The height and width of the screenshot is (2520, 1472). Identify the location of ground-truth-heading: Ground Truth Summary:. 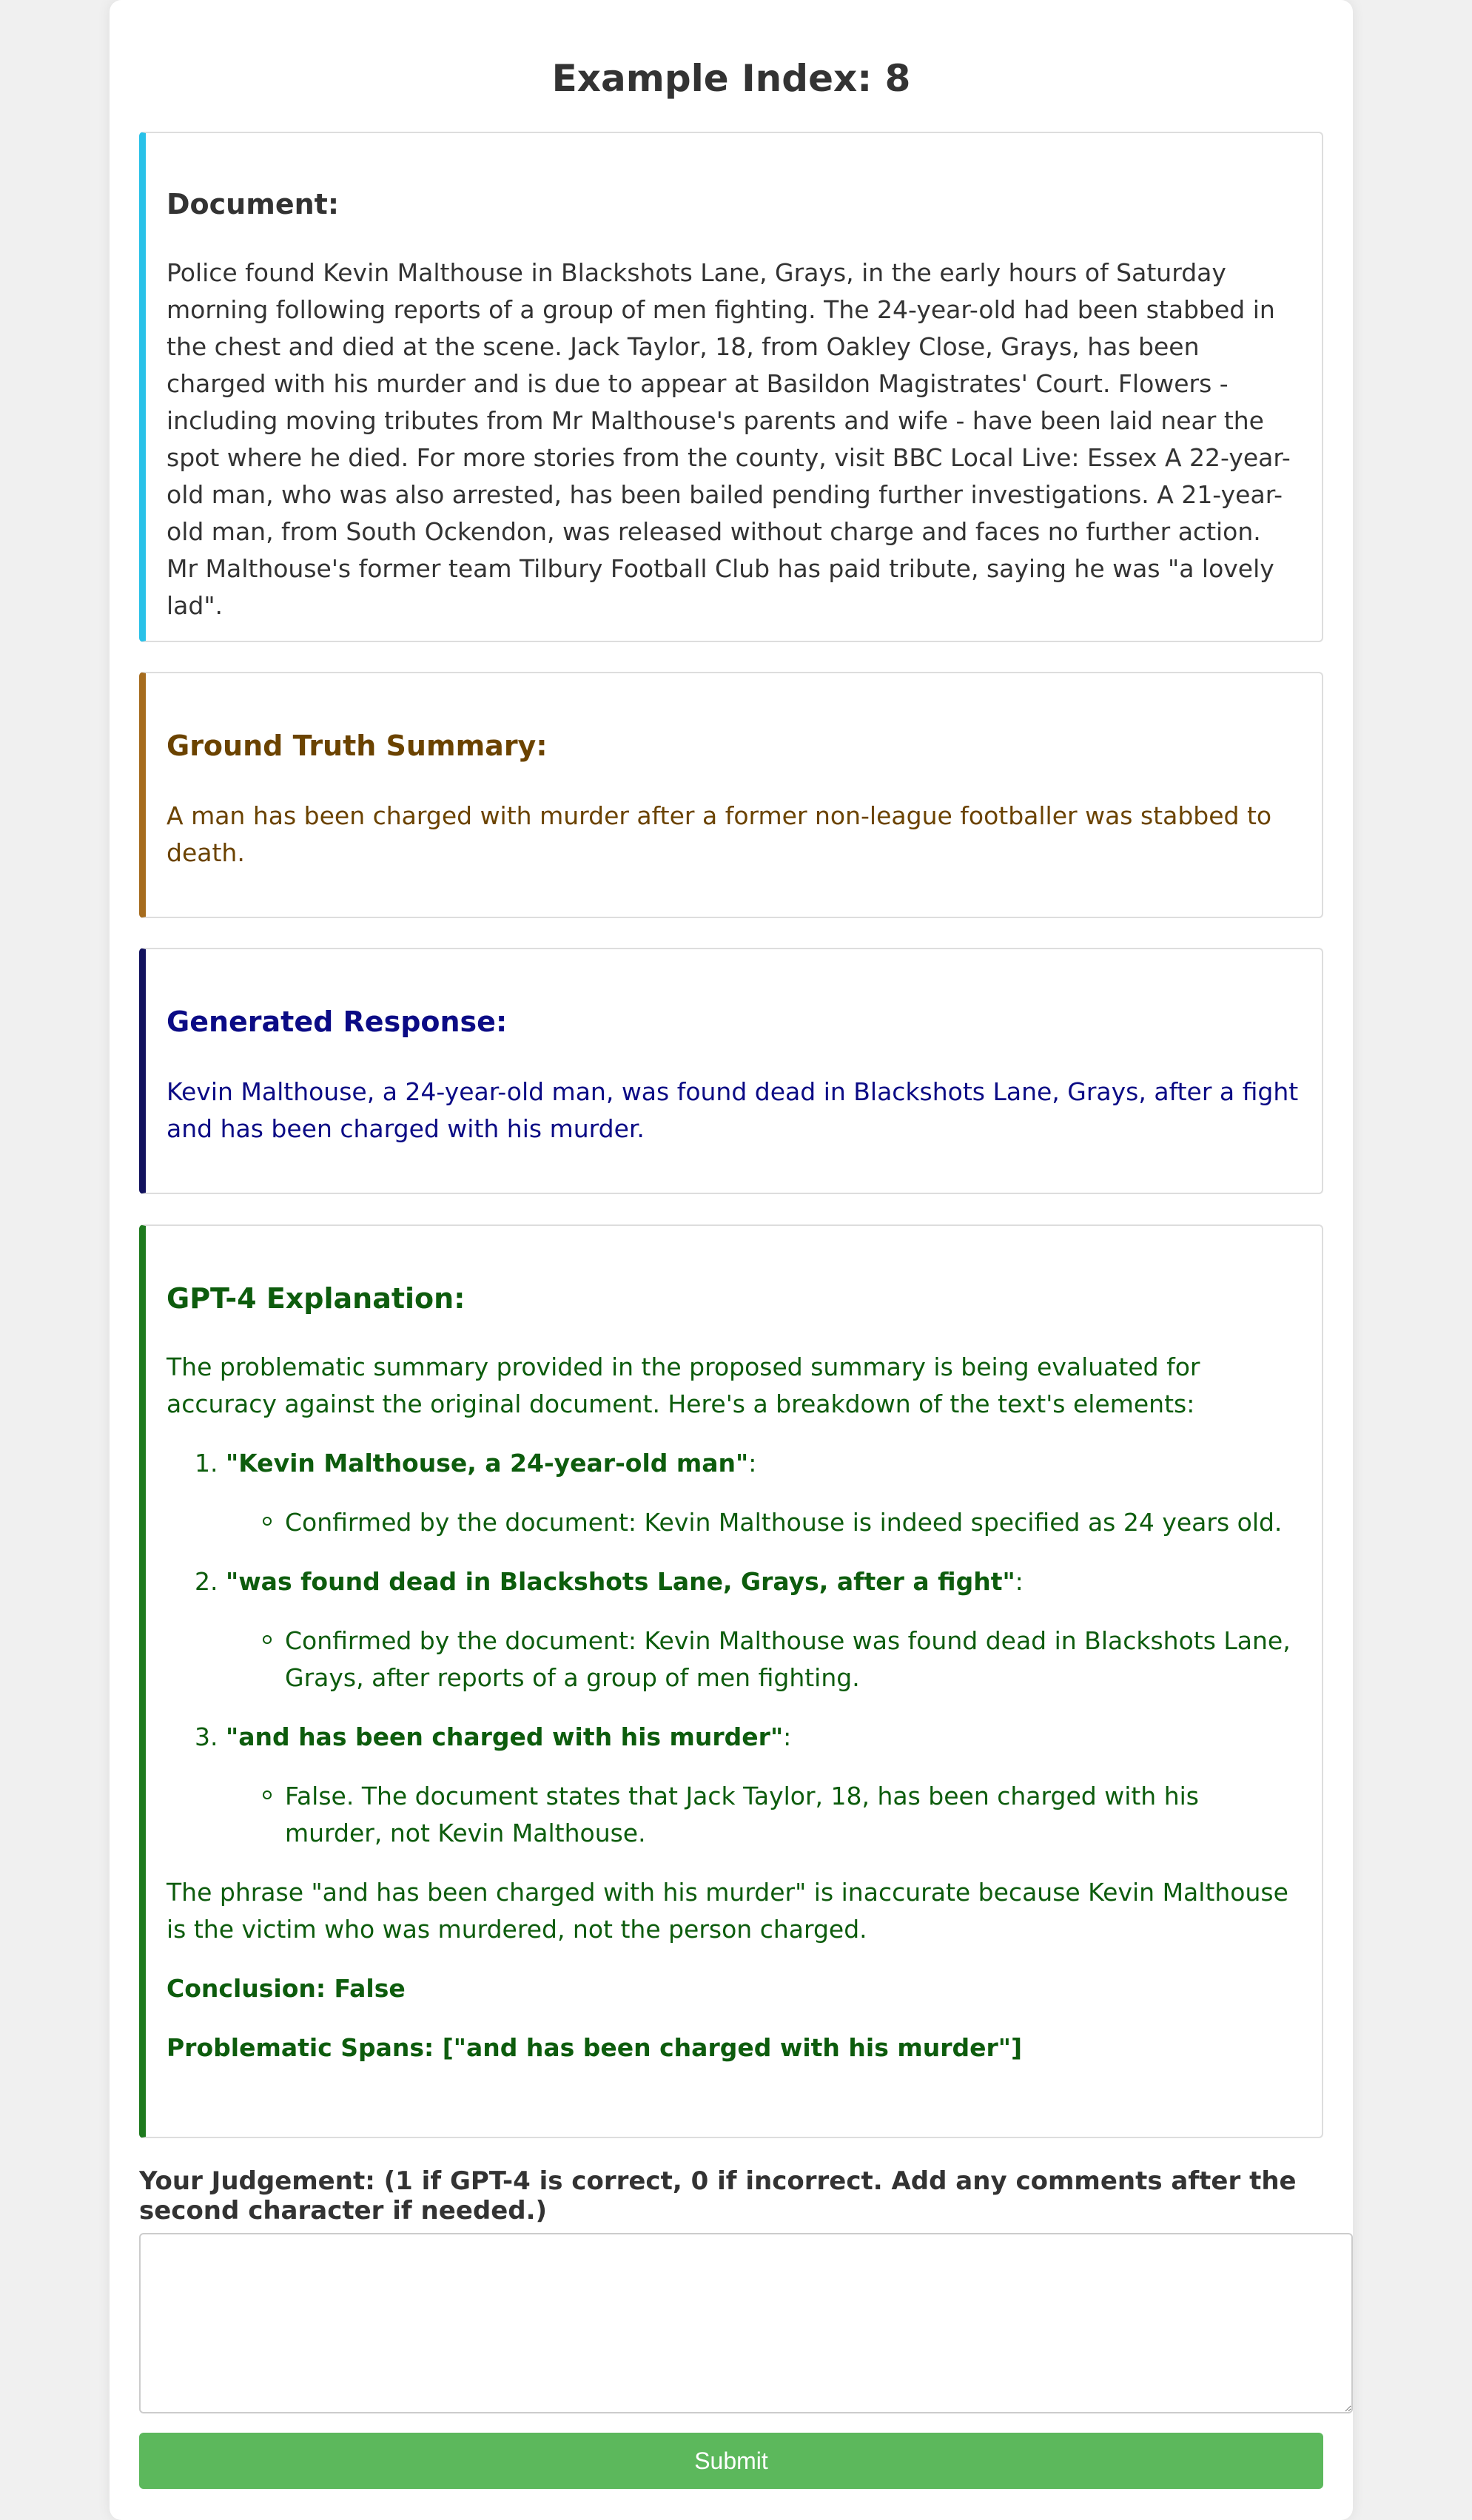
(357, 746).